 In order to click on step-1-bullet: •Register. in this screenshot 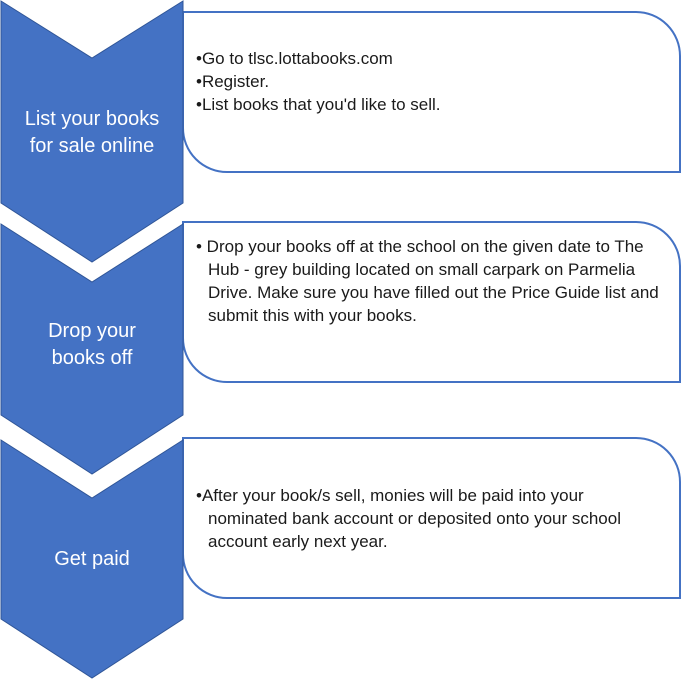, I will do `click(233, 81)`.